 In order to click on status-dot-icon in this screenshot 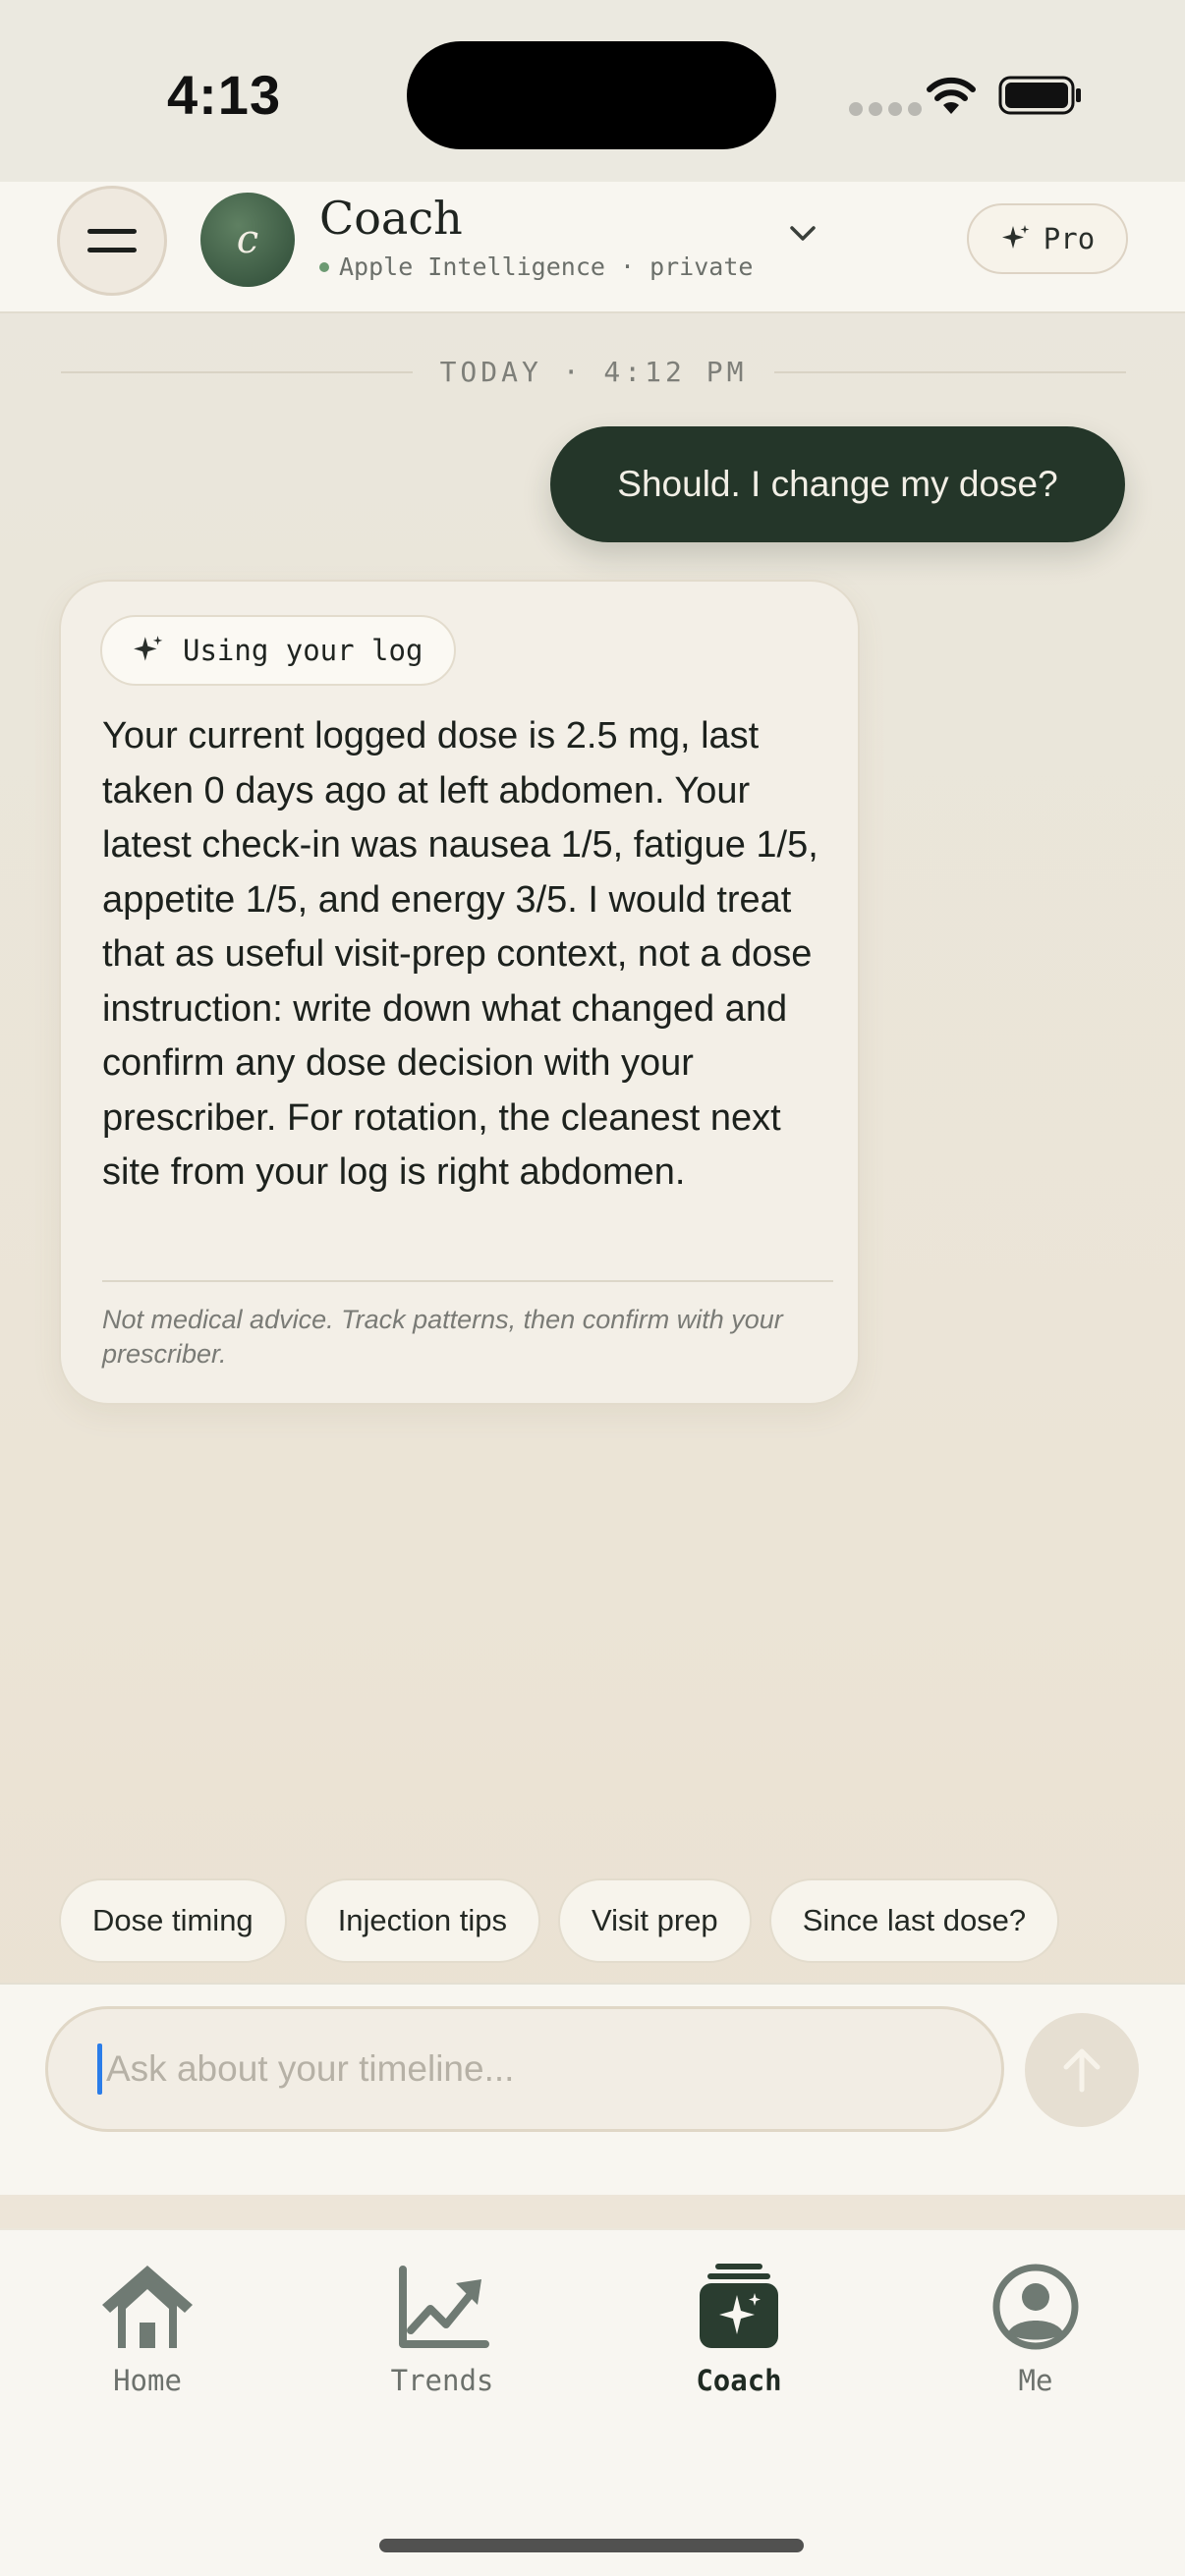, I will do `click(324, 266)`.